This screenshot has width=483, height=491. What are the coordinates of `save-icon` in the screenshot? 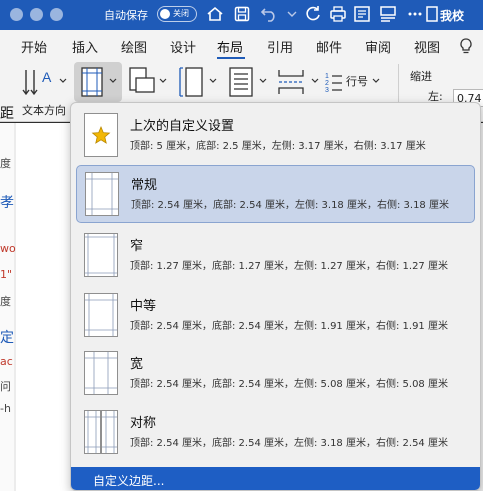 It's located at (242, 14).